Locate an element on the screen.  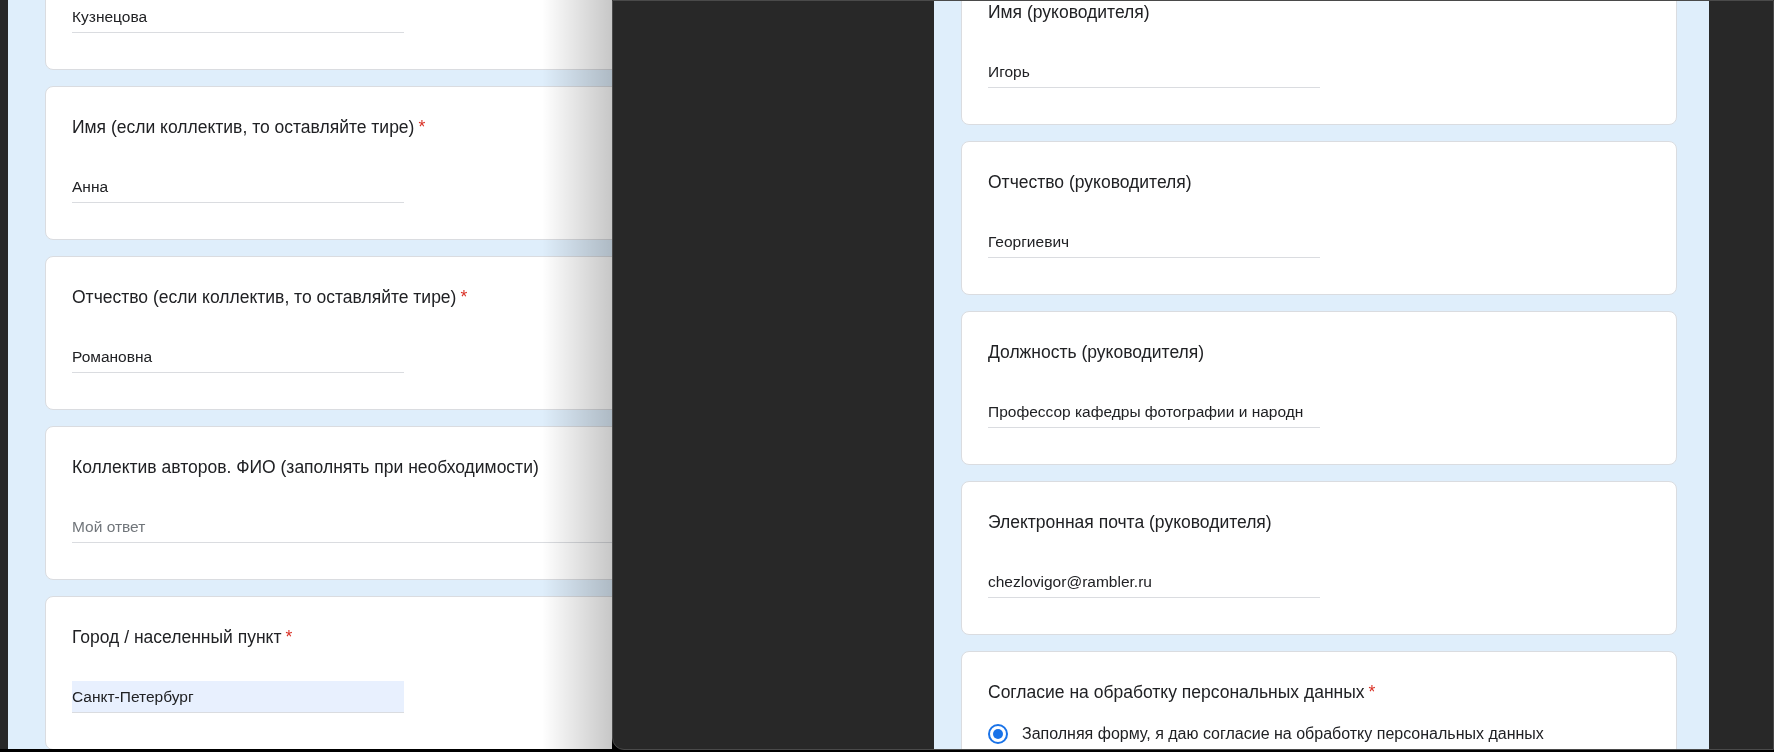
text-input-field: Санкт-Петербург is located at coordinates (238, 697).